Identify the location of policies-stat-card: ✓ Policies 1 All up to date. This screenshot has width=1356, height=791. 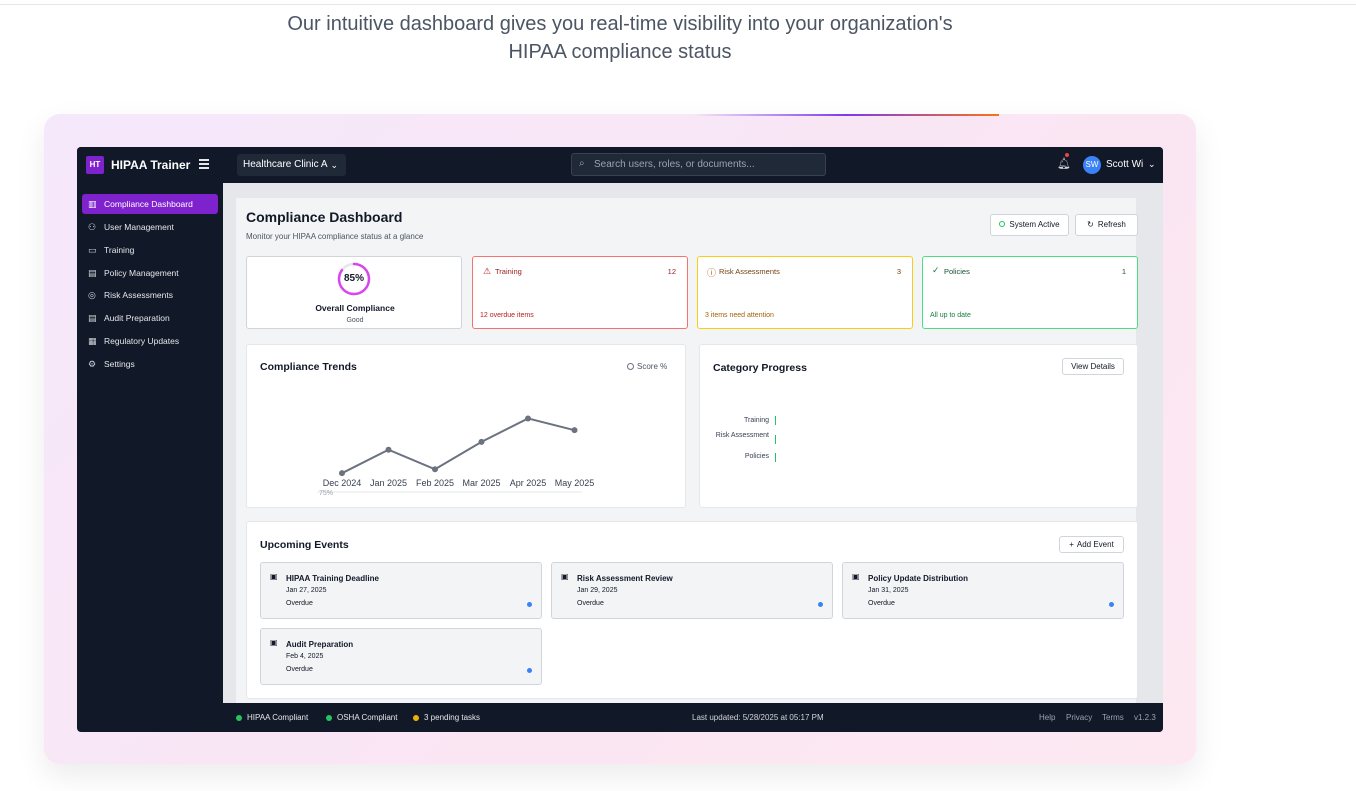
(1030, 292).